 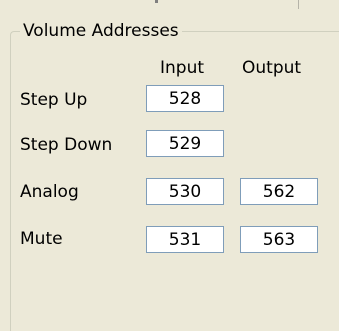 What do you see at coordinates (185, 239) in the screenshot?
I see `mute-input-field` at bounding box center [185, 239].